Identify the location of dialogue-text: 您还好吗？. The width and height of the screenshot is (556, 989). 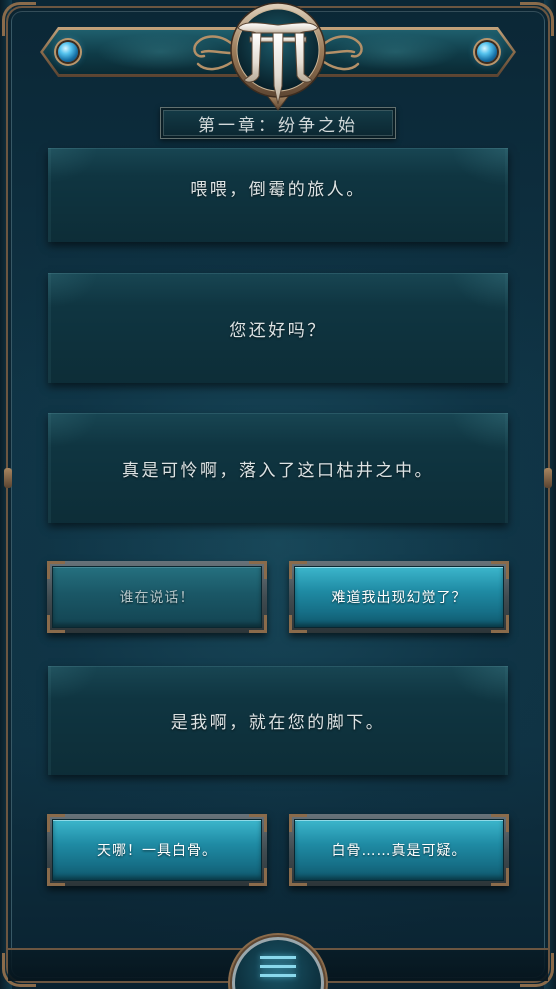
(278, 330).